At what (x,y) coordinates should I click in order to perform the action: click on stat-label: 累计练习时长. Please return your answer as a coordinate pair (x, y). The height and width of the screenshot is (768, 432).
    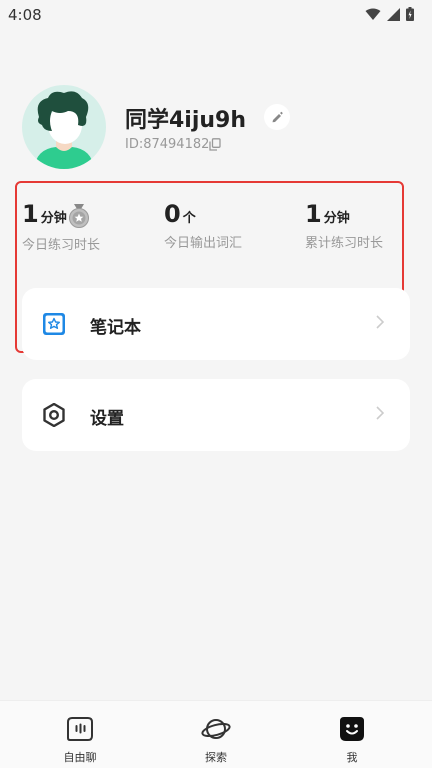
    Looking at the image, I should click on (344, 243).